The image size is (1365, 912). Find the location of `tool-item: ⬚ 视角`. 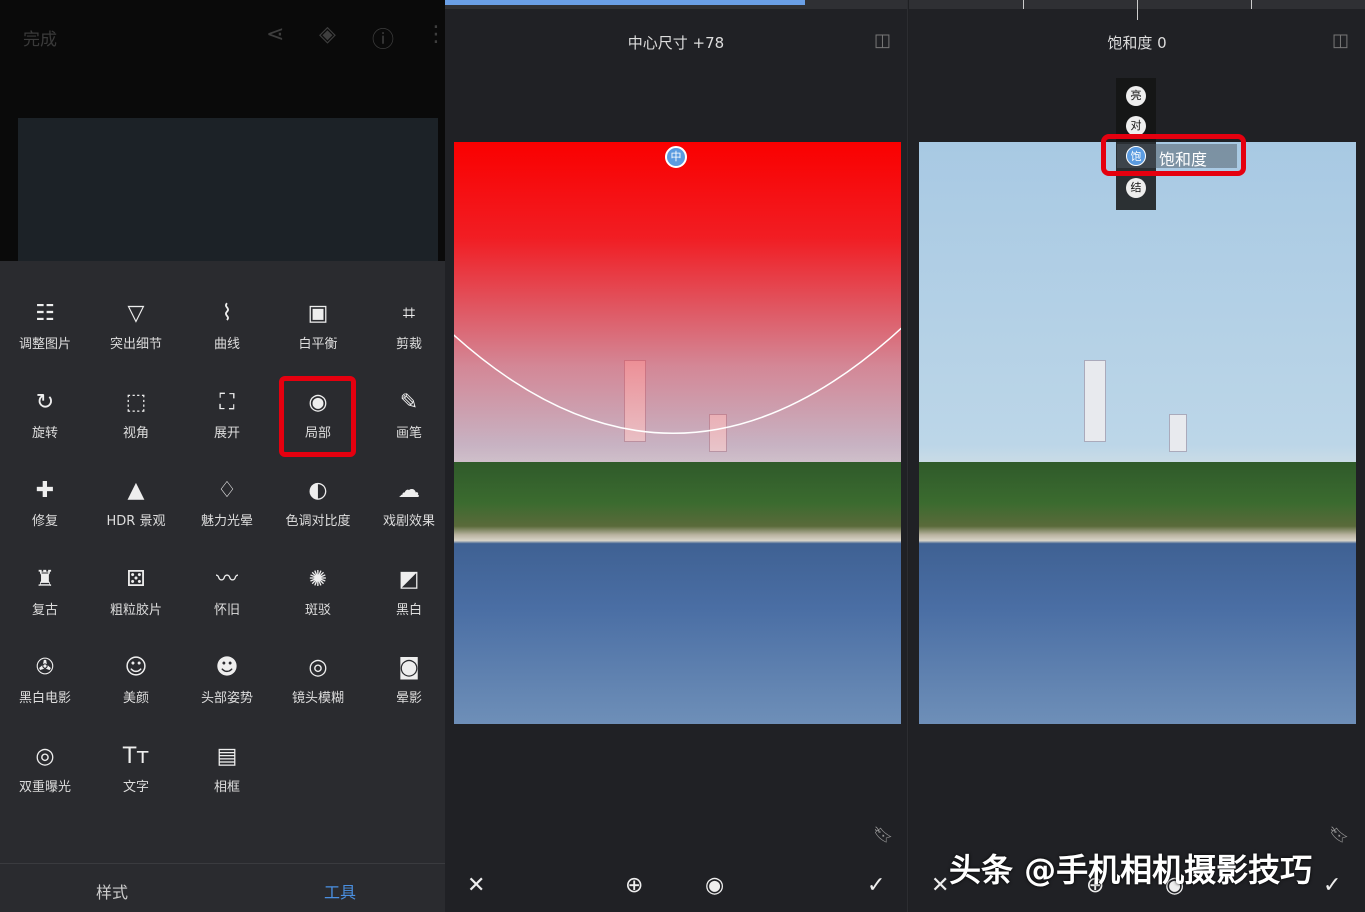

tool-item: ⬚ 视角 is located at coordinates (136, 414).